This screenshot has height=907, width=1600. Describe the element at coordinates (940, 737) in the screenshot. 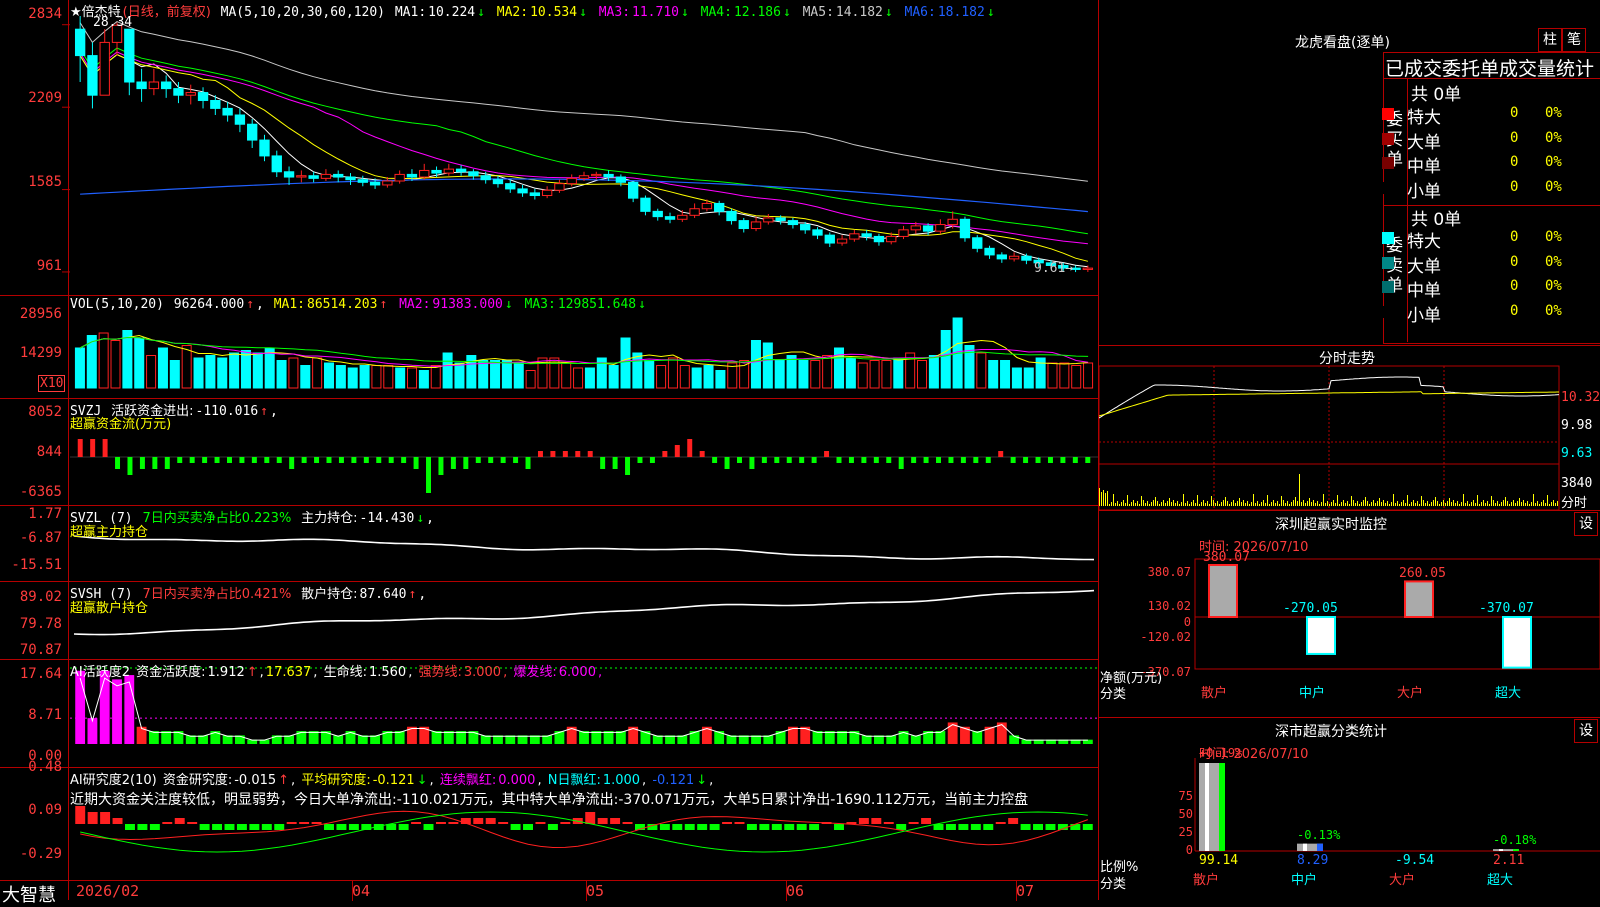

I see `activity-bar` at that location.